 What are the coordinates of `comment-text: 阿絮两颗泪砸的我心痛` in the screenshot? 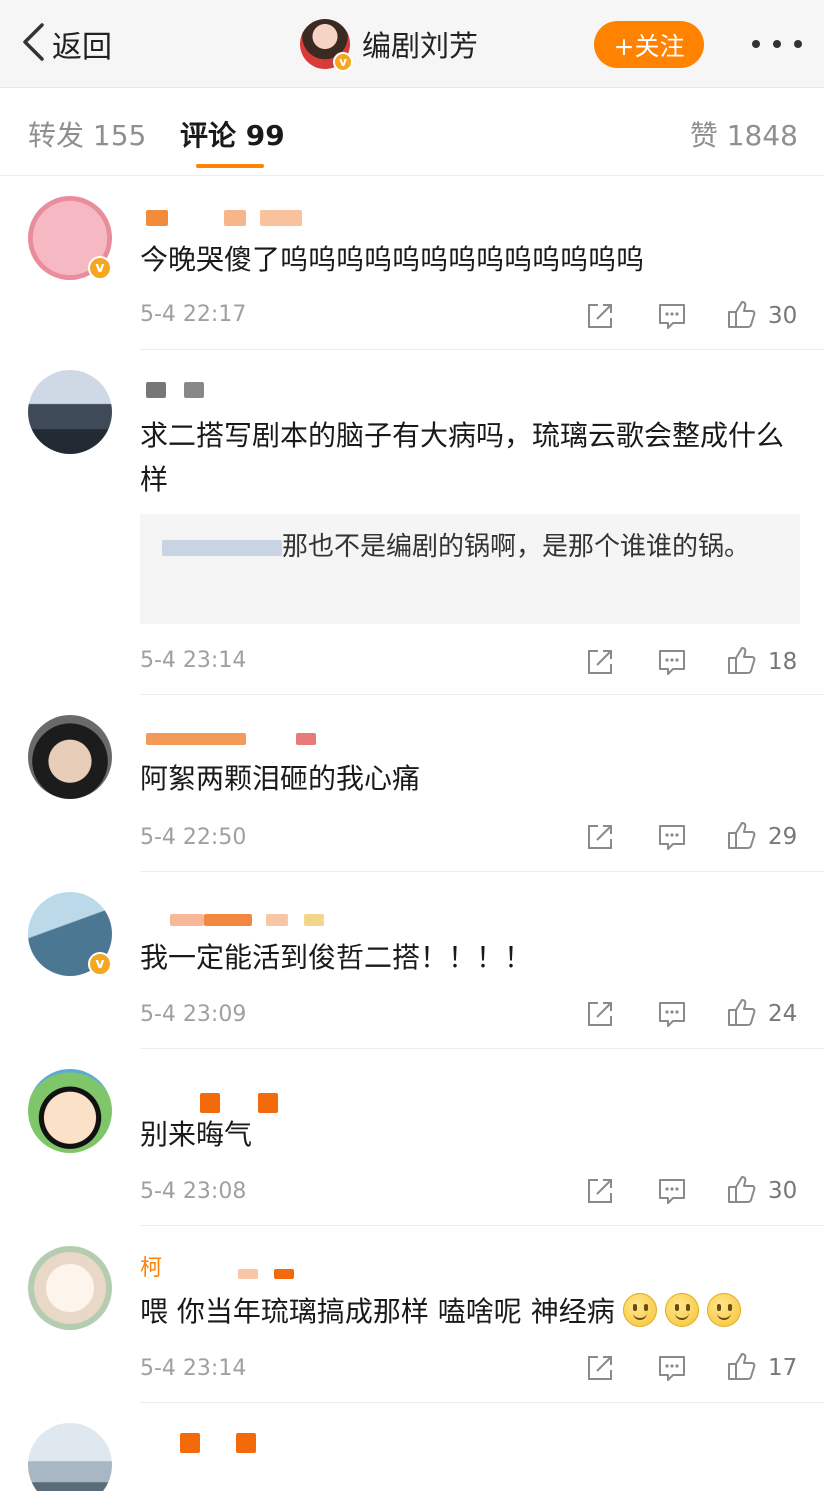 It's located at (280, 778).